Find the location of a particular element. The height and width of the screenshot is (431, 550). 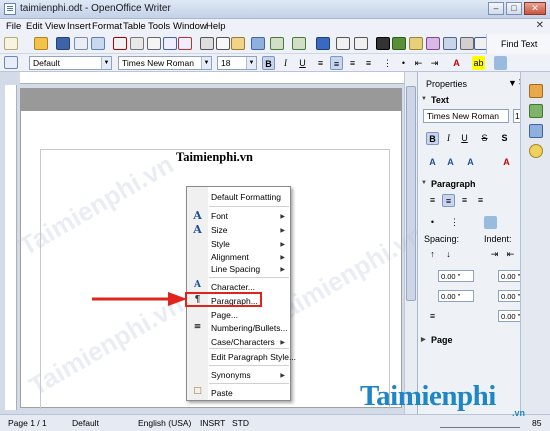

sidebar-bold-button: B is located at coordinates (432, 138).